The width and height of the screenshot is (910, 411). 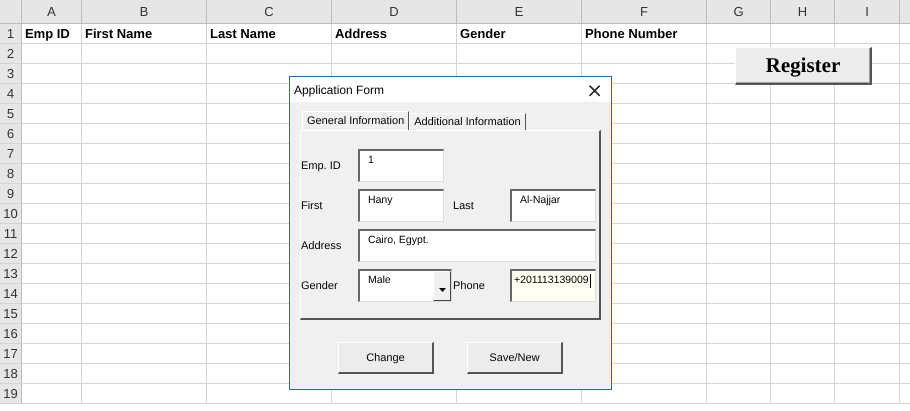 What do you see at coordinates (11, 234) in the screenshot?
I see `row-header: 11` at bounding box center [11, 234].